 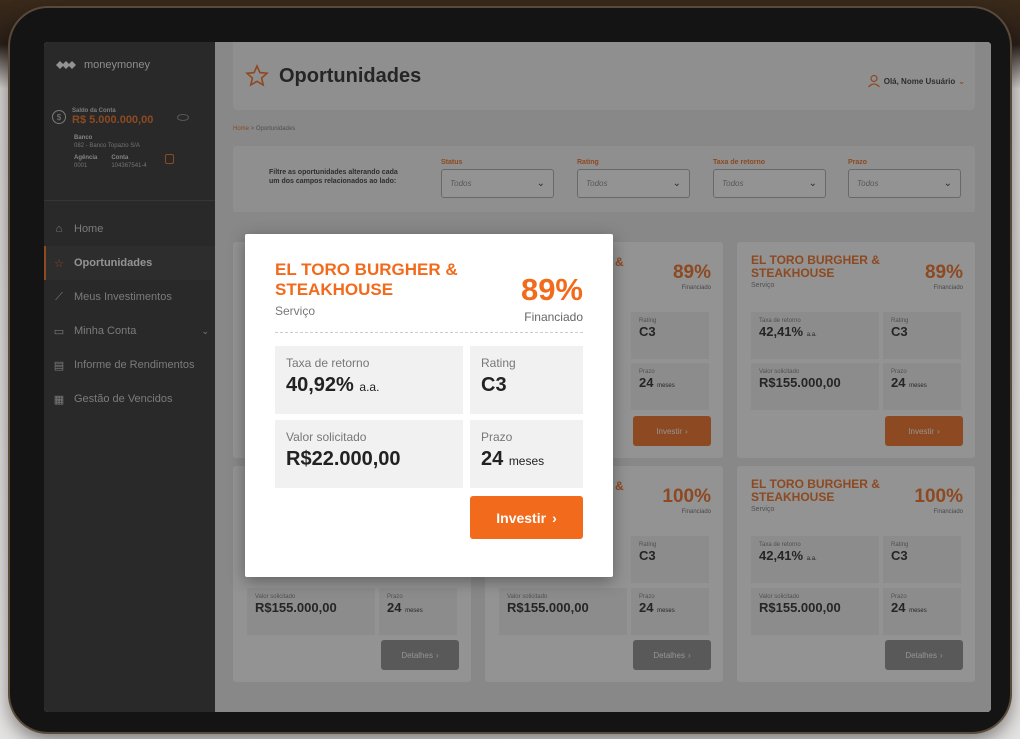 I want to click on modal-taxa-label: Taxa de retorno, so click(x=328, y=363).